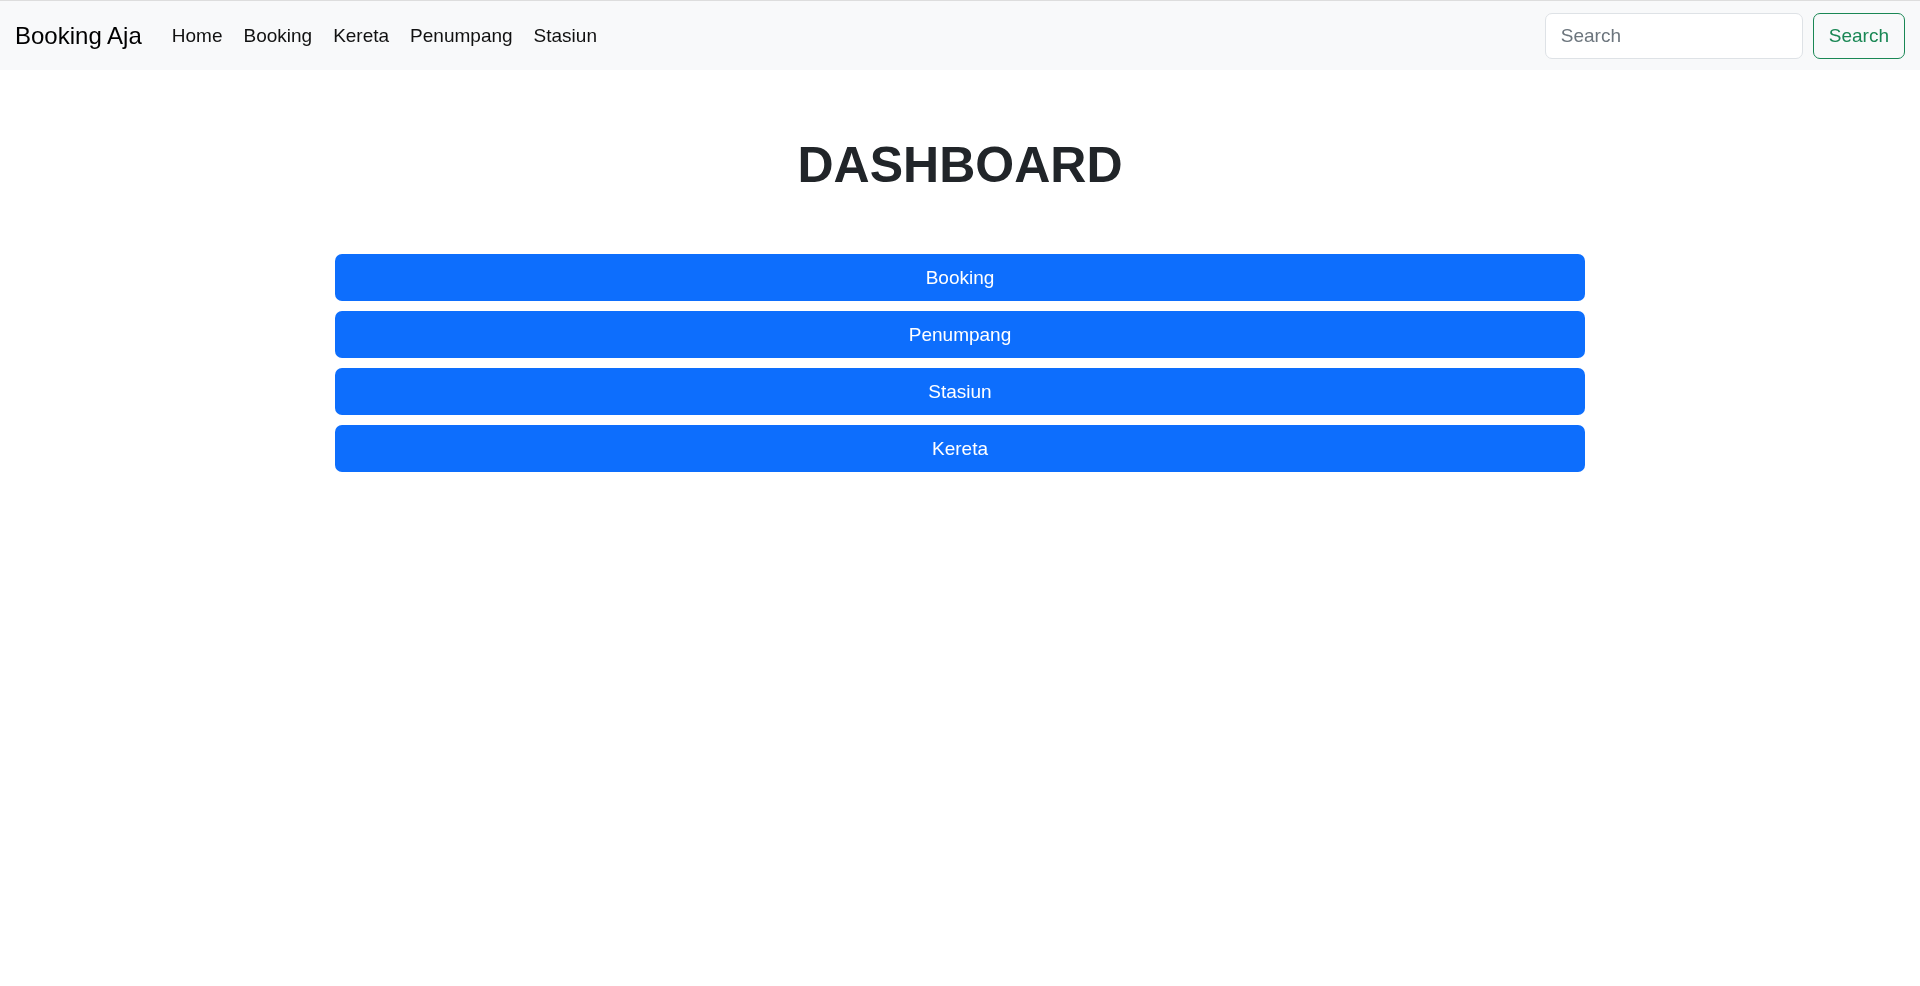 Image resolution: width=1920 pixels, height=986 pixels. What do you see at coordinates (197, 35) in the screenshot?
I see `nav-link: Home` at bounding box center [197, 35].